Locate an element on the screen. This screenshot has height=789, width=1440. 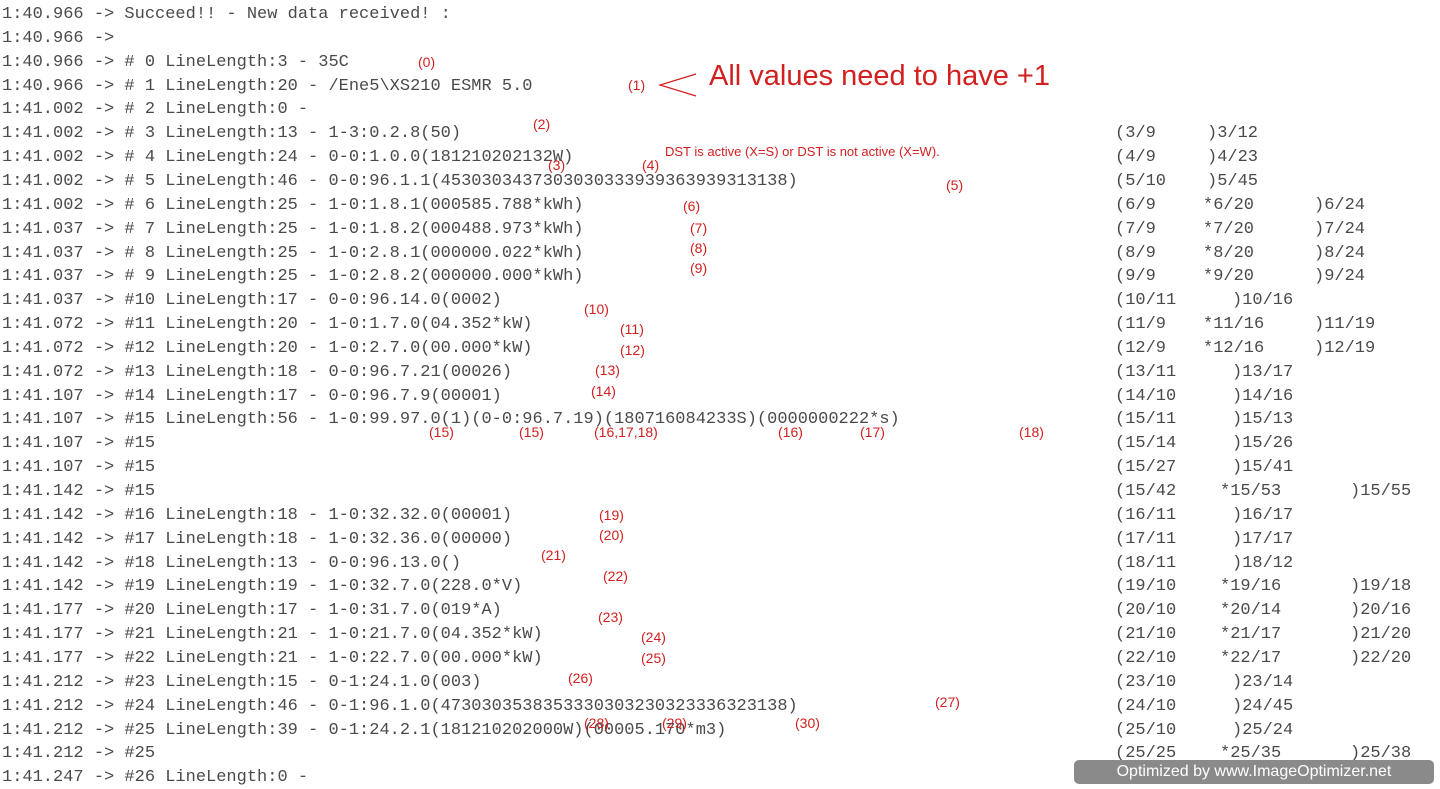
column-value: )18/12 is located at coordinates (1263, 563).